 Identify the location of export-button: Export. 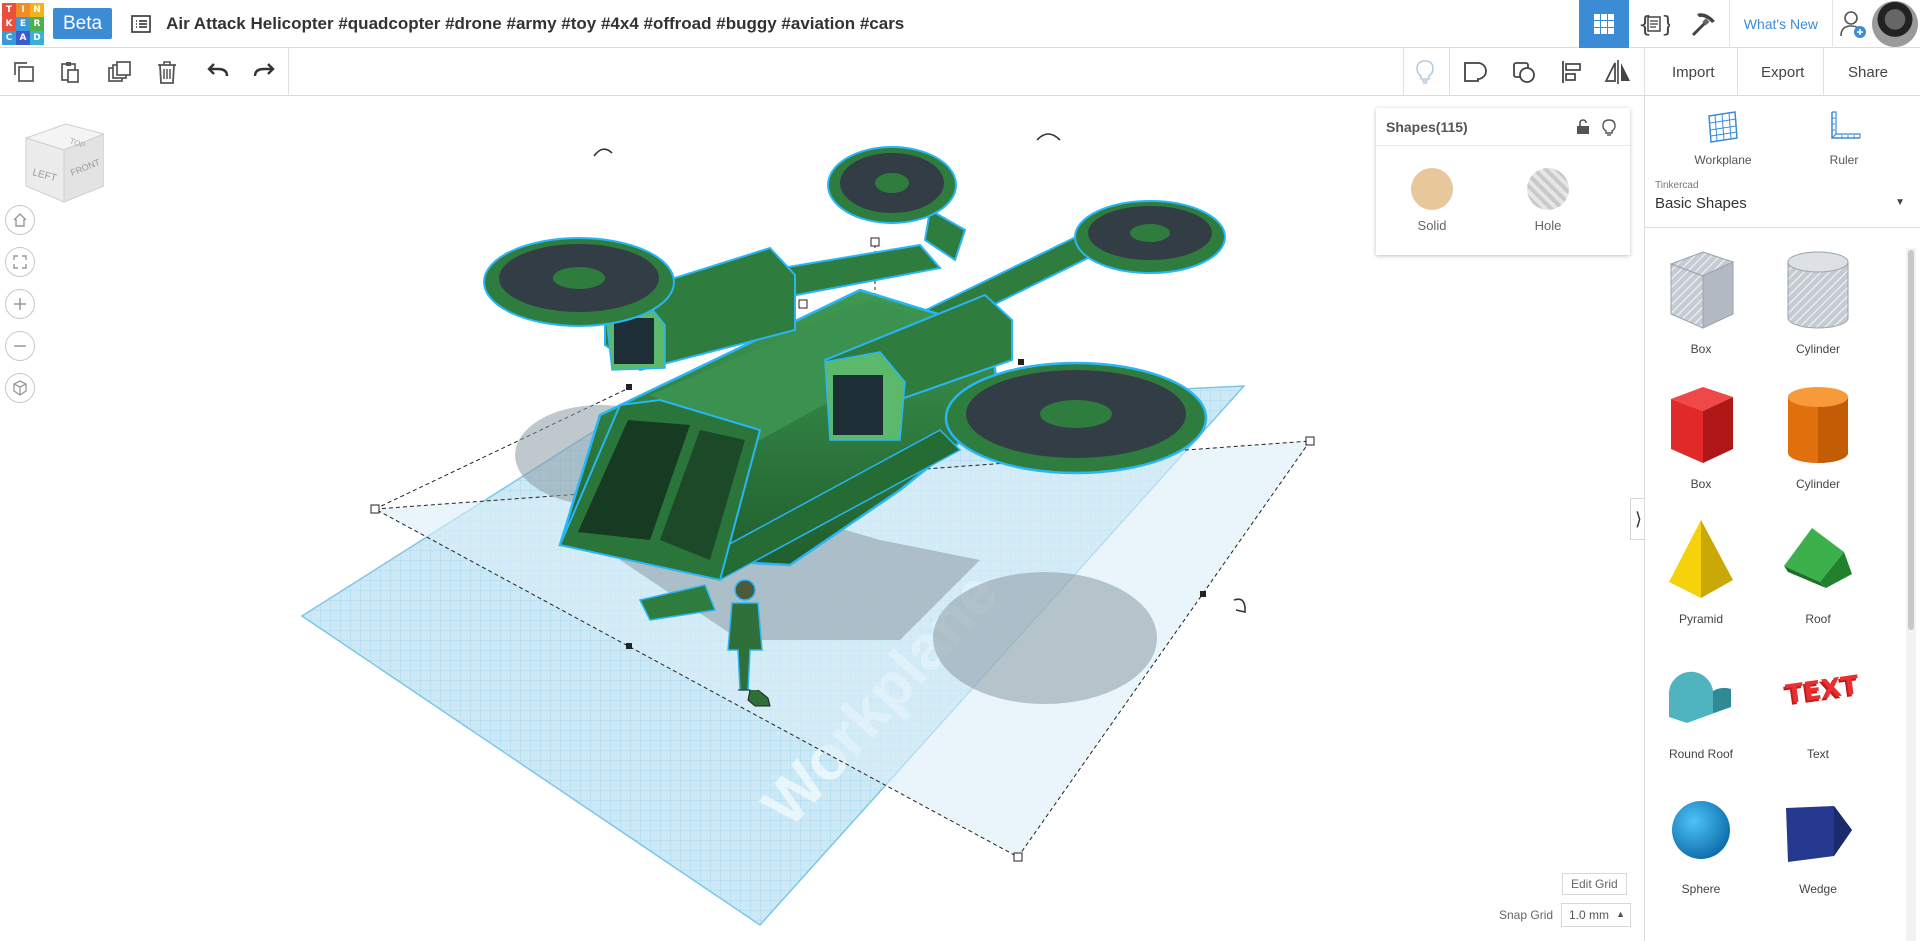
(1782, 72).